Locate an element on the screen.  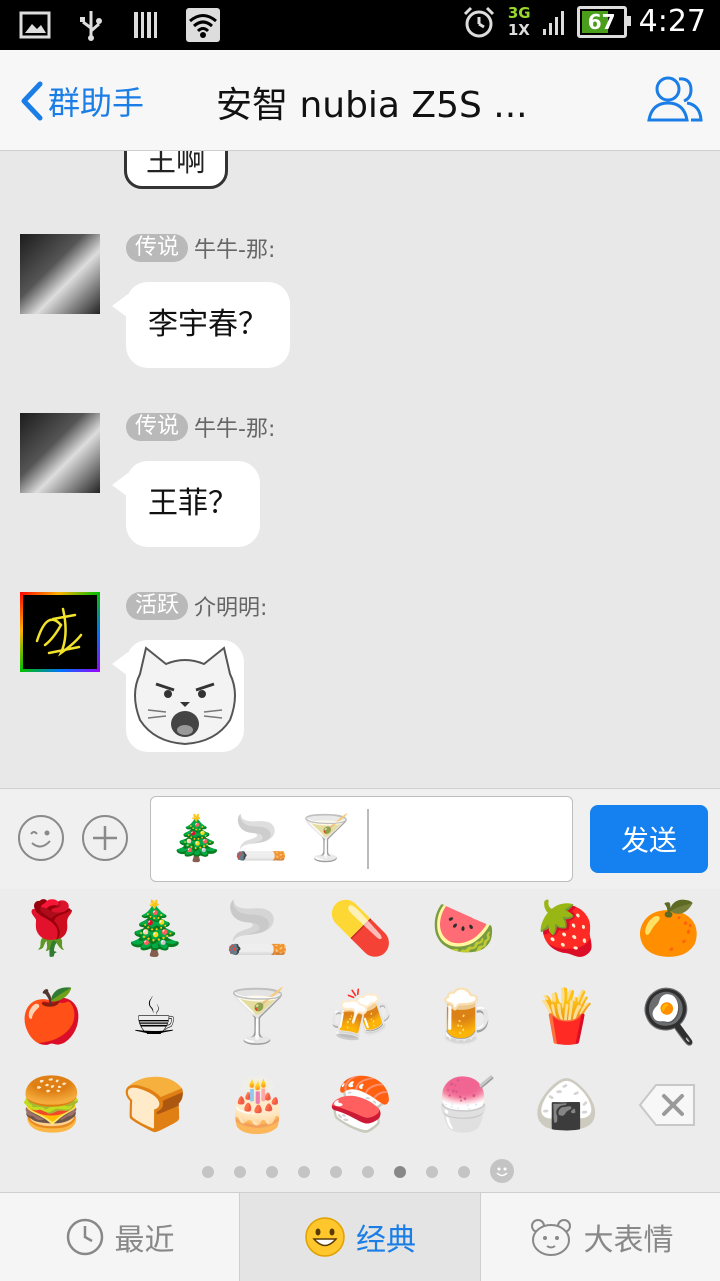
emoji-key: 🚬 is located at coordinates (257, 929).